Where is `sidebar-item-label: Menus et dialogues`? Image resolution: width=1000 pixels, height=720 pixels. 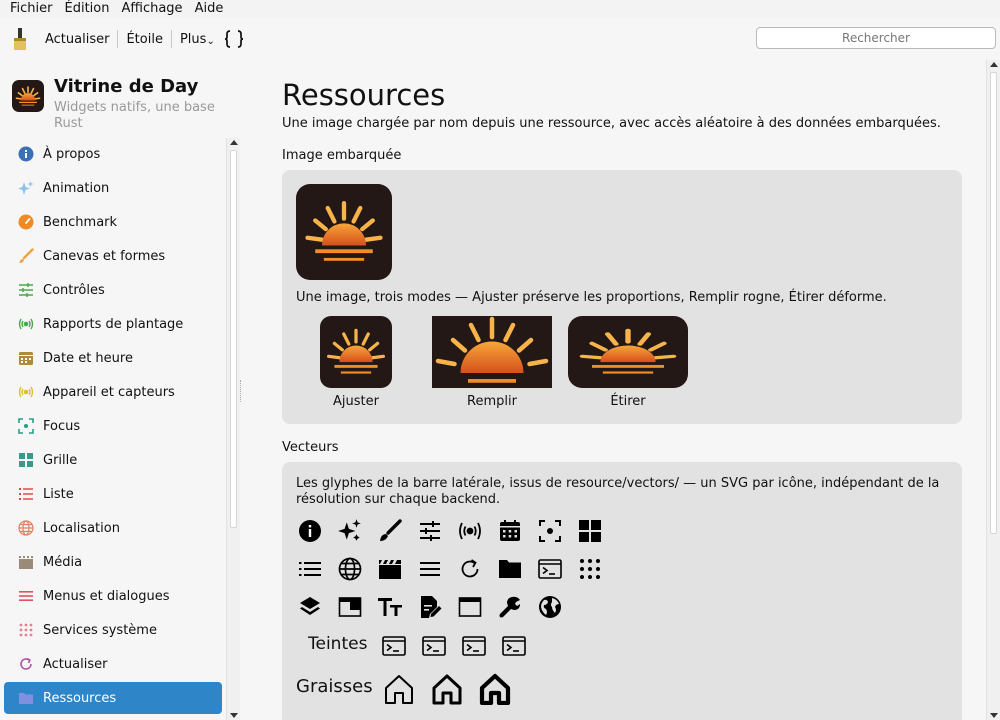
sidebar-item-label: Menus et dialogues is located at coordinates (106, 596).